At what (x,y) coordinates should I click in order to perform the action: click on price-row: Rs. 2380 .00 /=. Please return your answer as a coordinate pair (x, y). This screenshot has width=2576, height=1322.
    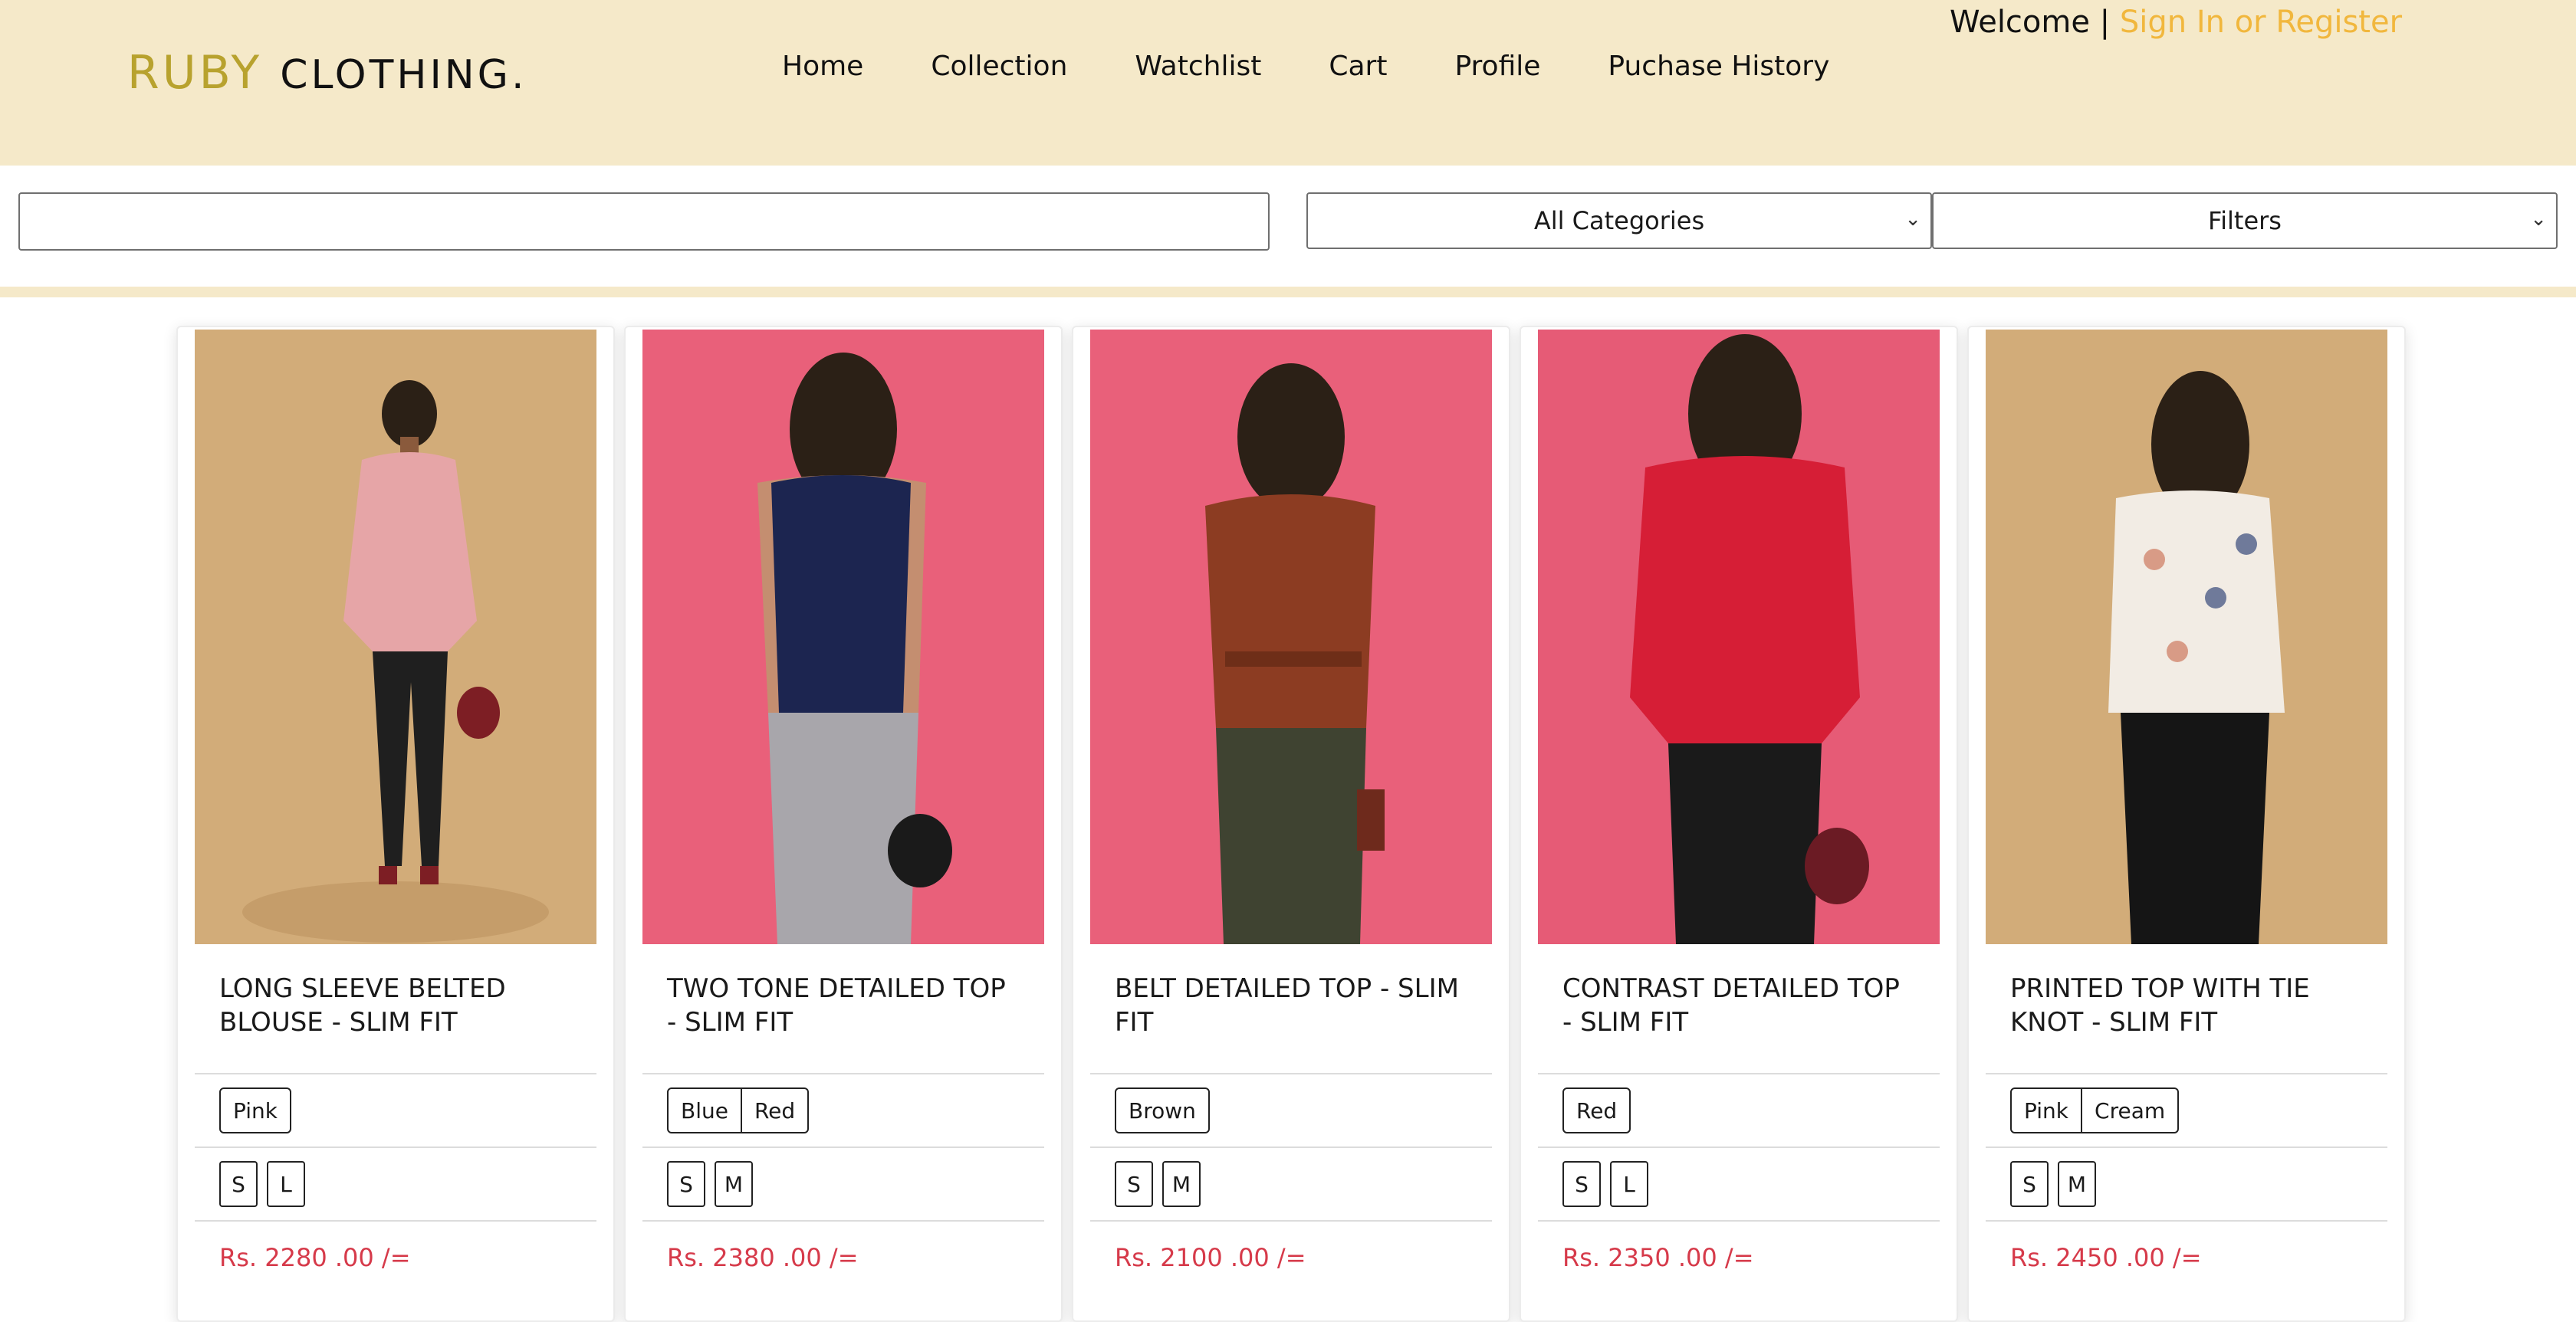
    Looking at the image, I should click on (843, 1257).